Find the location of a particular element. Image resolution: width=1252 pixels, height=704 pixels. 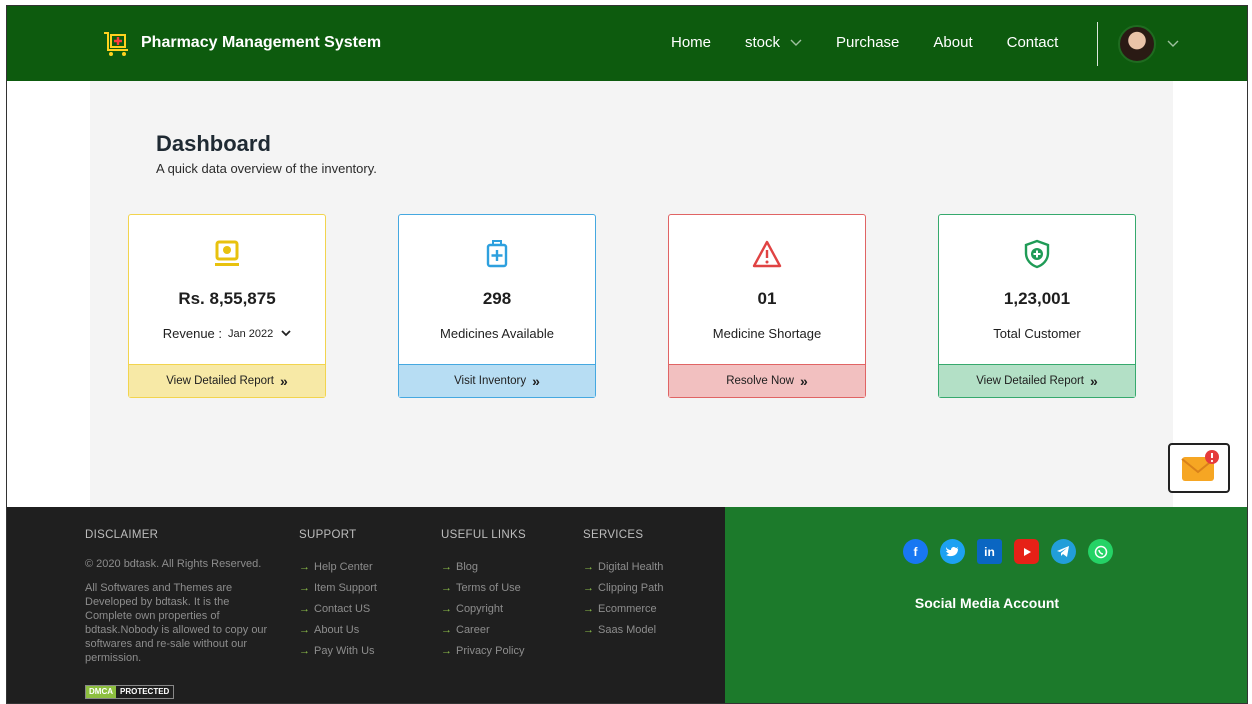

support-link-contact-us: → Contact US is located at coordinates (338, 609).